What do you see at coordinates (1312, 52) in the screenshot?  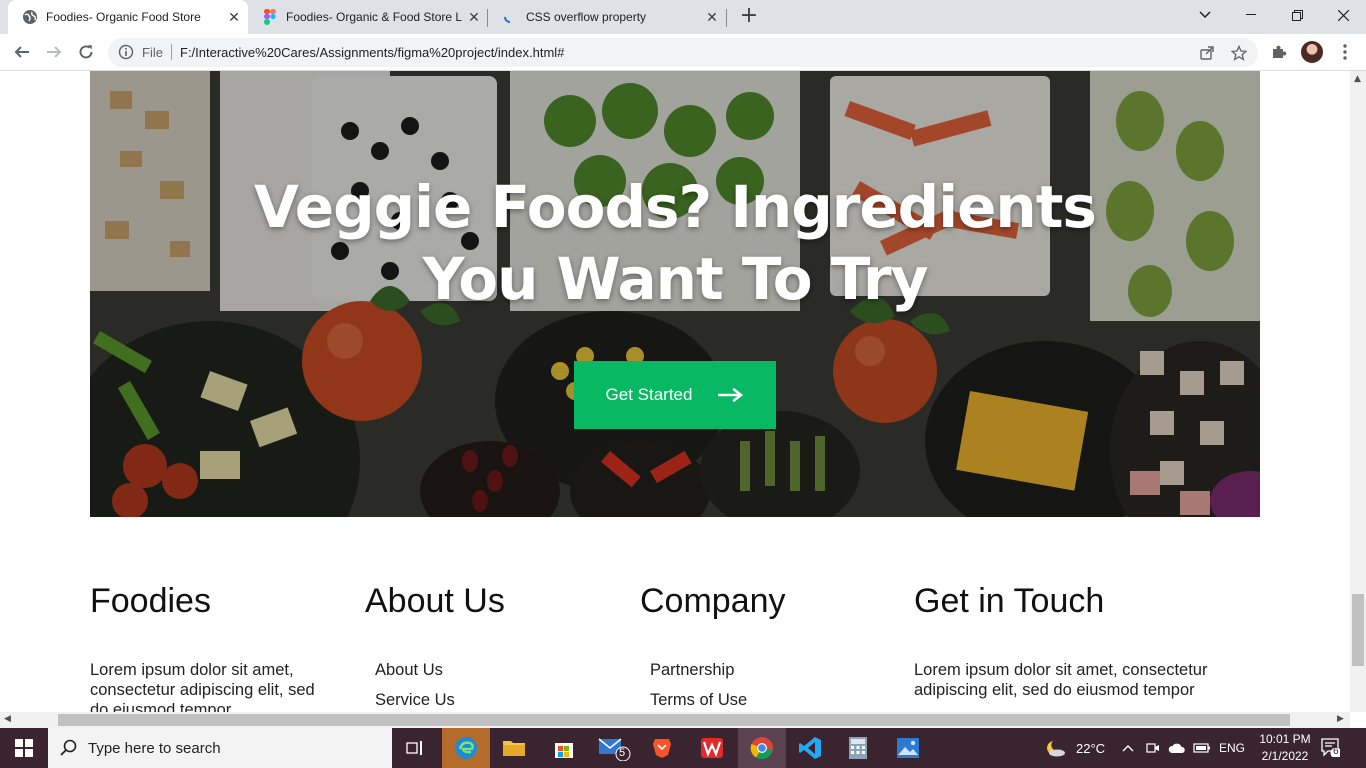 I see `profile-avatar` at bounding box center [1312, 52].